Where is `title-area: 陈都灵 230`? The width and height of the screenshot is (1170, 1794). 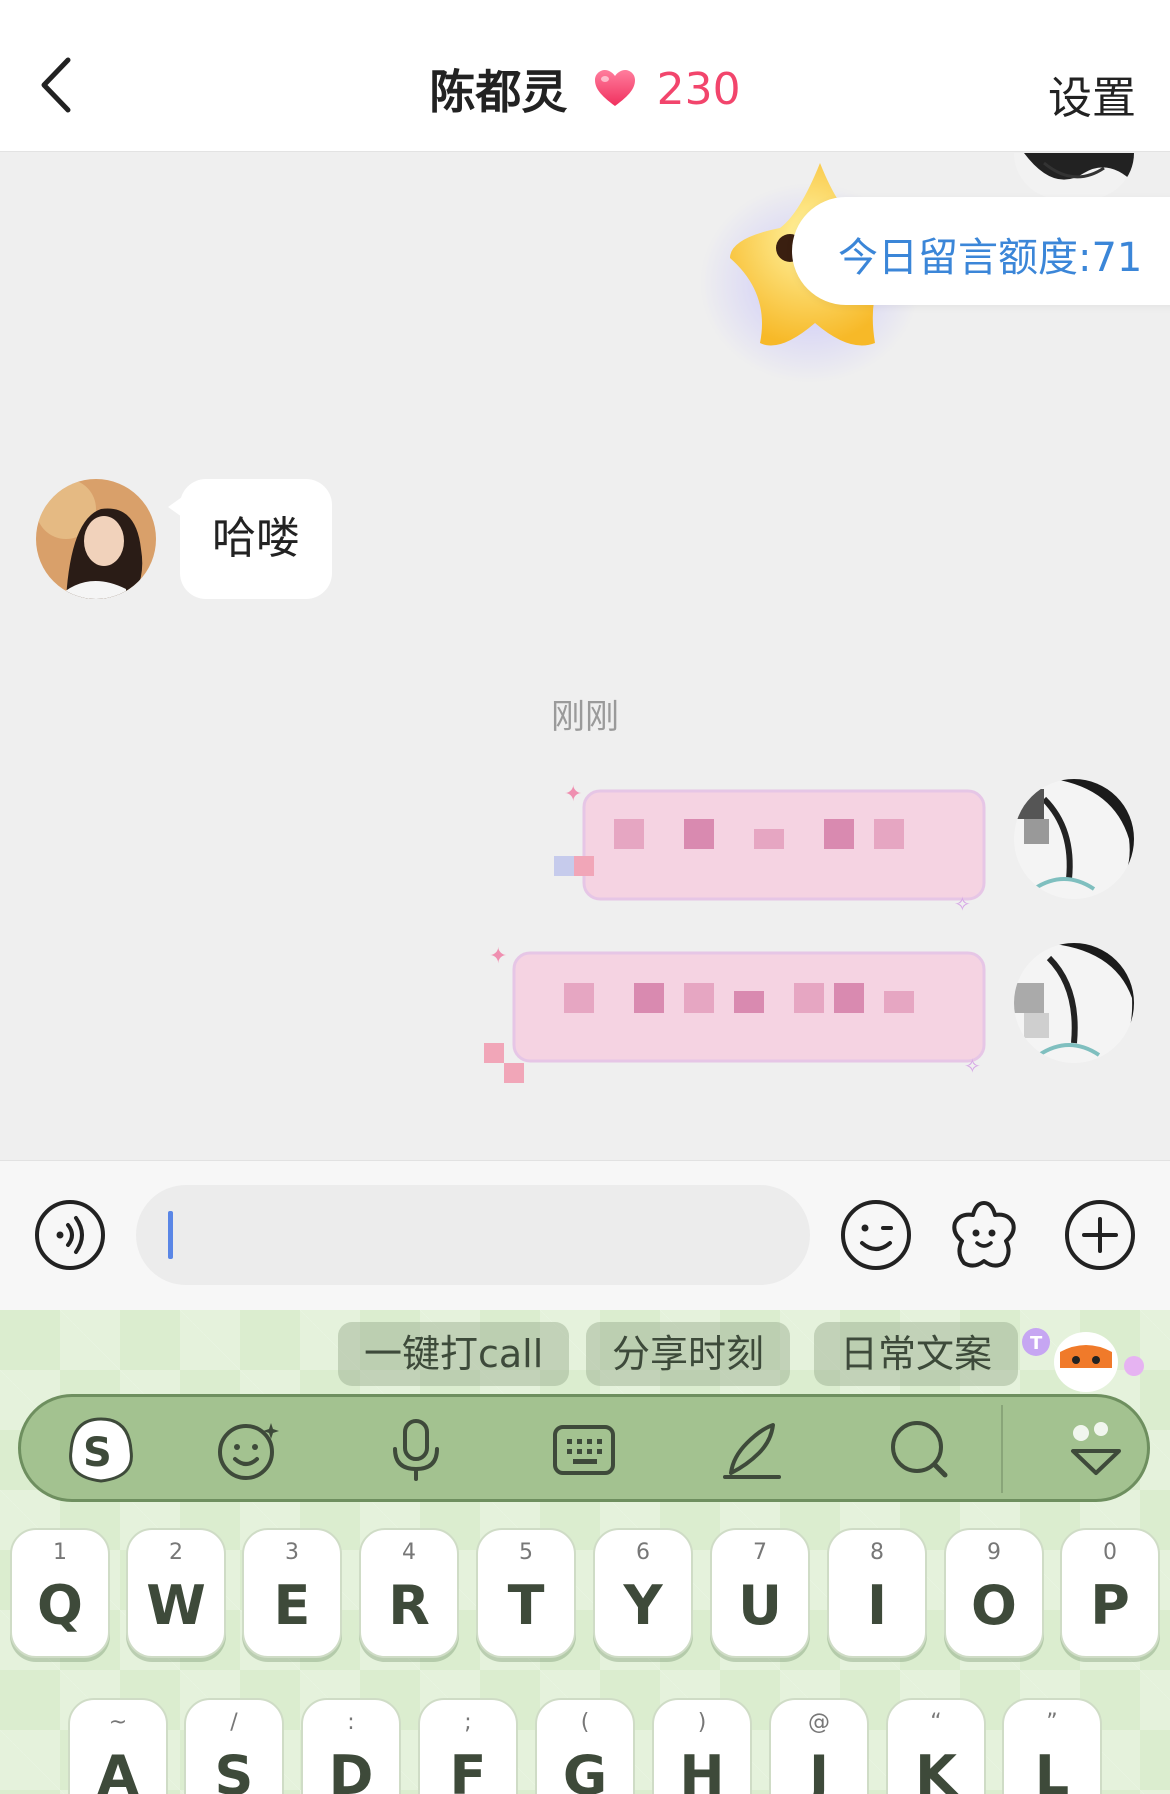 title-area: 陈都灵 230 is located at coordinates (585, 89).